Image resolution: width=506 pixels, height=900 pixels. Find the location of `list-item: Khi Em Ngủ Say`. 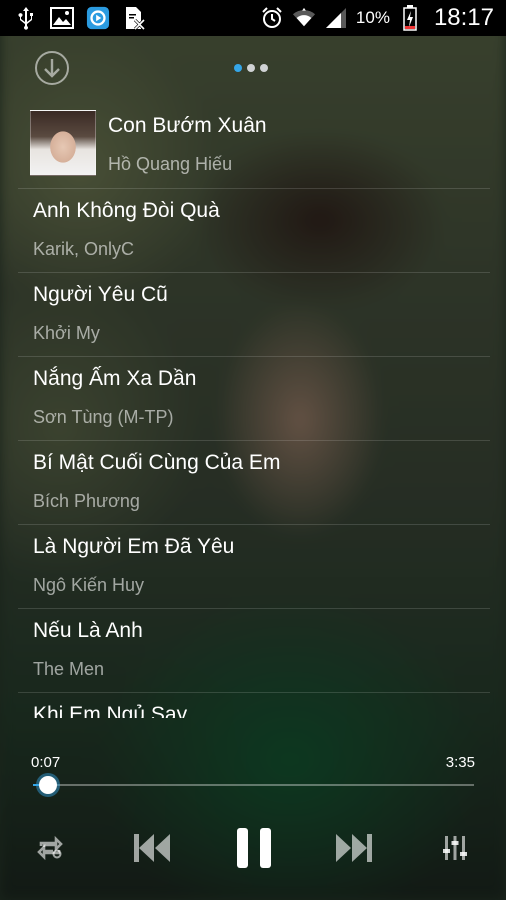

list-item: Khi Em Ngủ Say is located at coordinates (253, 705).